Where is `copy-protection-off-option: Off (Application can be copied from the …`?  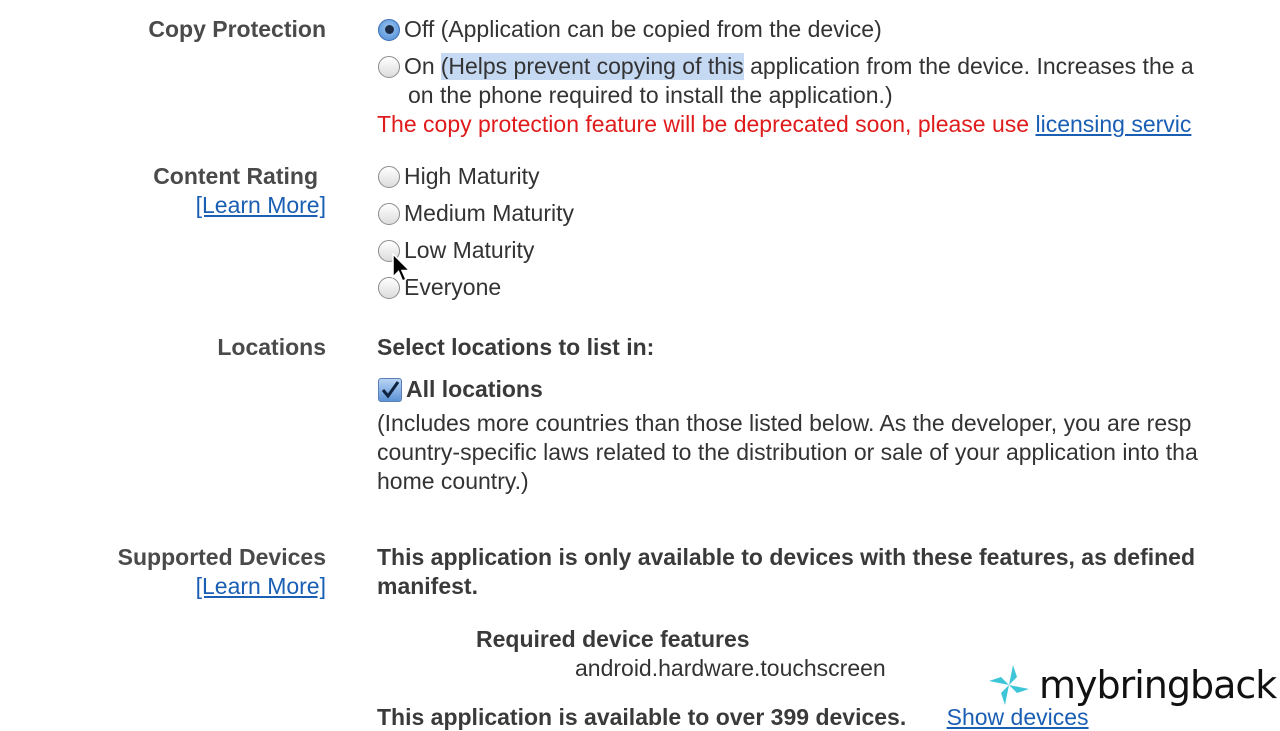 copy-protection-off-option: Off (Application can be copied from the … is located at coordinates (630, 29).